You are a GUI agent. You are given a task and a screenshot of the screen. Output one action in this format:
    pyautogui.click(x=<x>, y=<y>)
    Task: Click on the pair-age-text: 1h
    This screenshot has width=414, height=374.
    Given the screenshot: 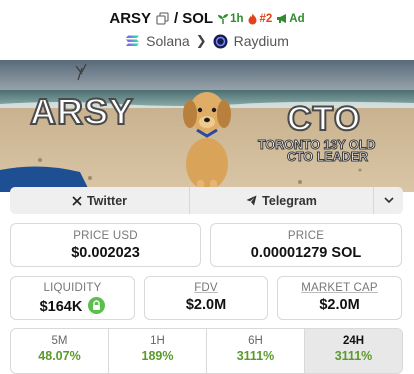 What is the action you would take?
    pyautogui.click(x=237, y=18)
    